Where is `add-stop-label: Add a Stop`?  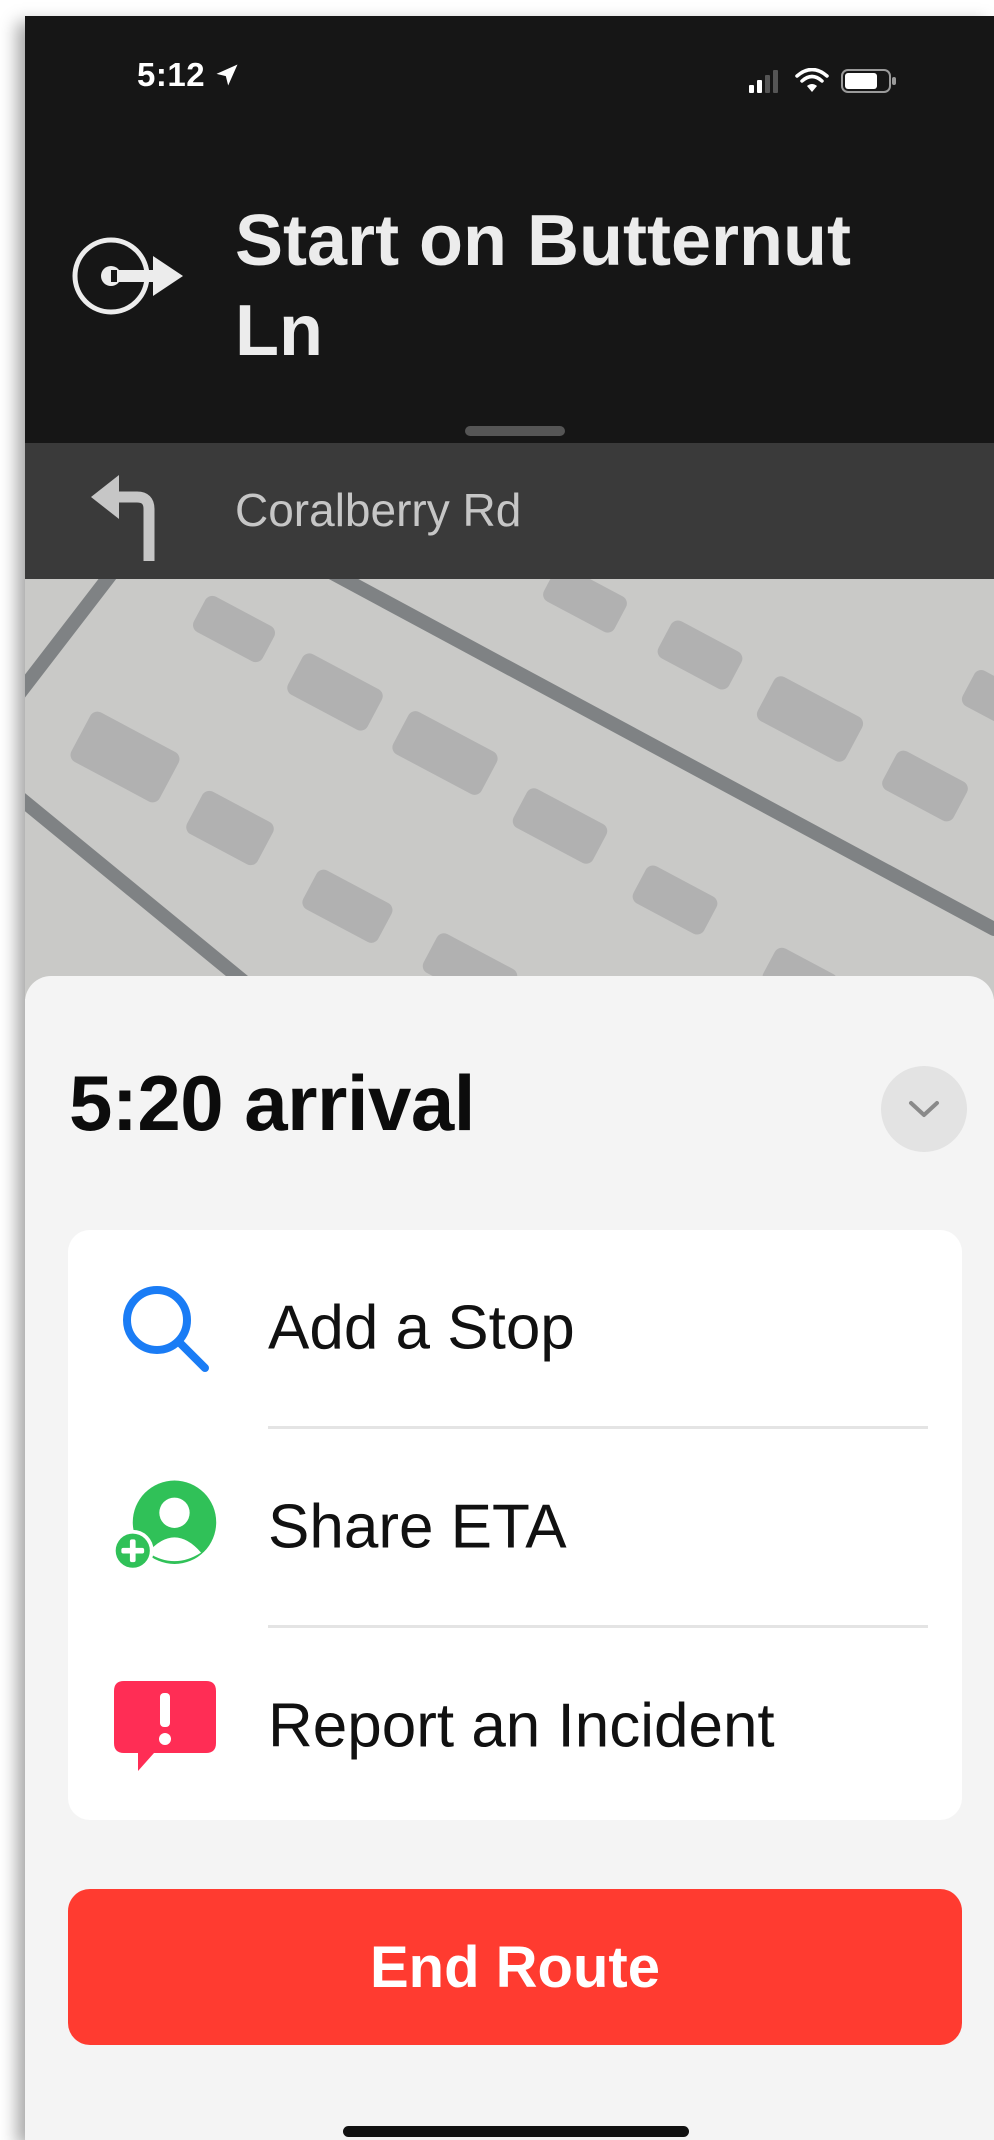 add-stop-label: Add a Stop is located at coordinates (421, 1328).